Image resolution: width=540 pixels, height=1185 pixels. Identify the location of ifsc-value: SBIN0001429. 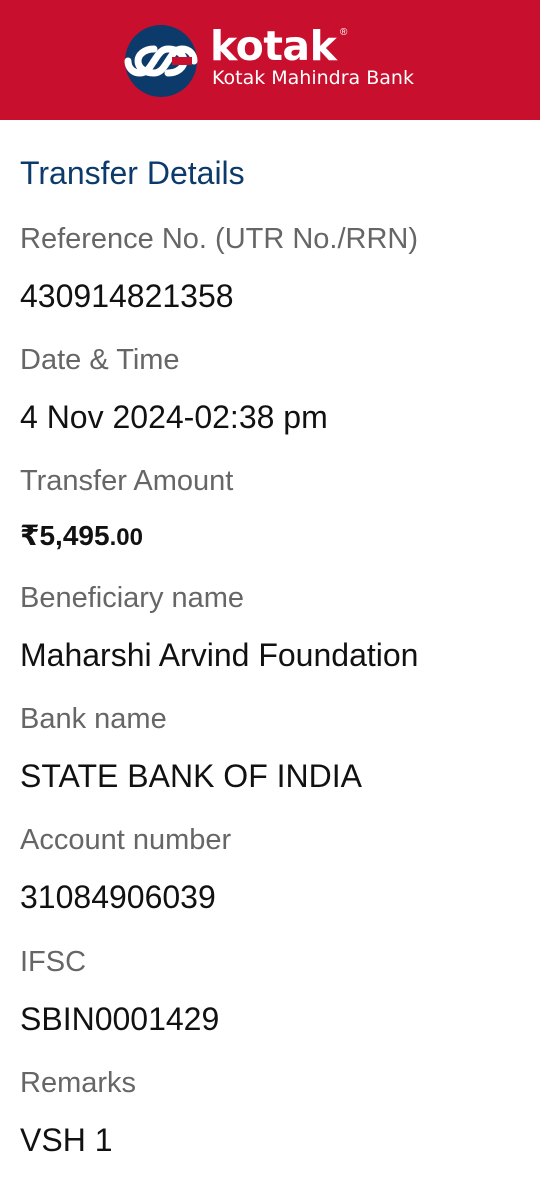
(120, 1019).